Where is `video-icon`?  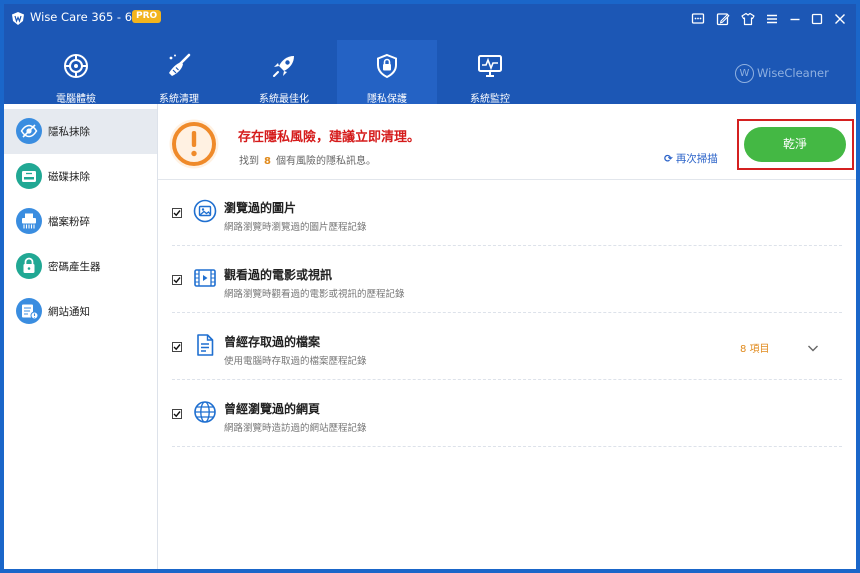 video-icon is located at coordinates (205, 278).